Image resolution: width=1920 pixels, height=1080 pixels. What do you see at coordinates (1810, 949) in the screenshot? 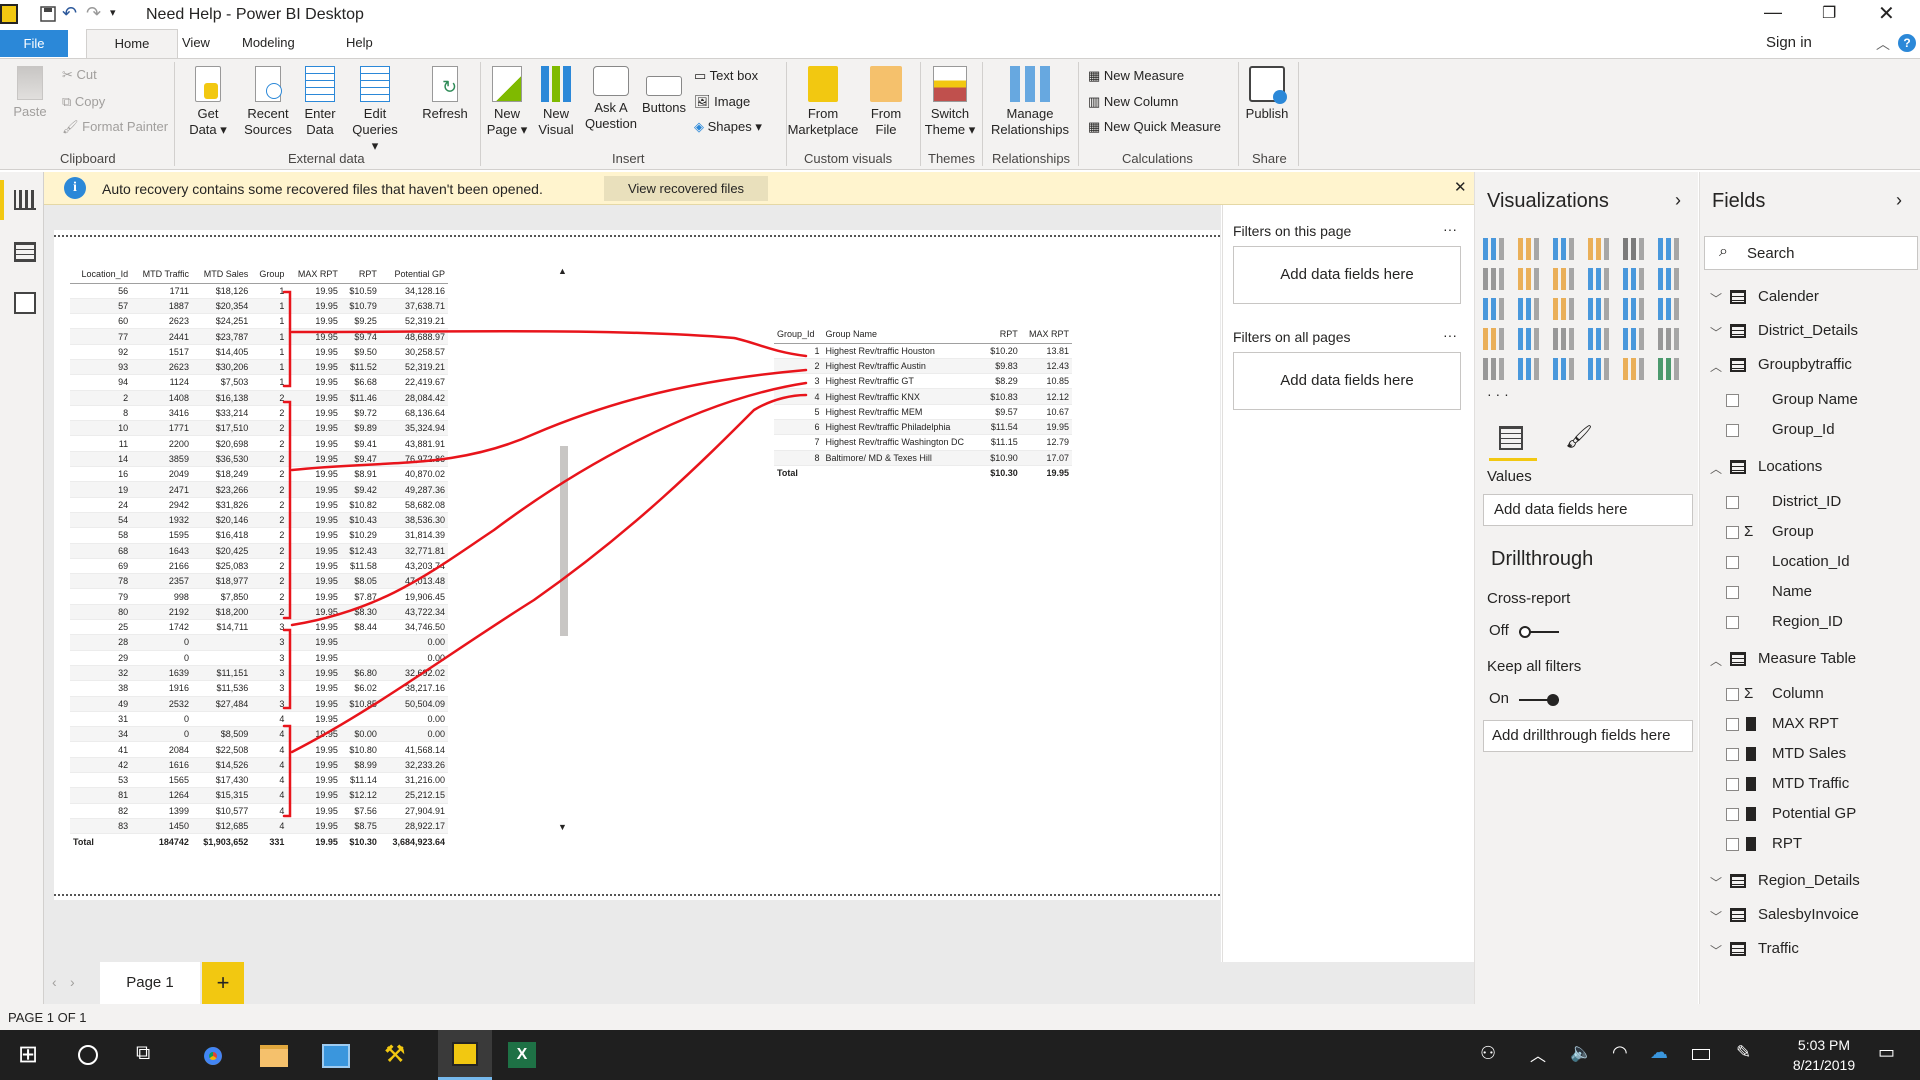
I see `field-table: ﹀ Traffic` at bounding box center [1810, 949].